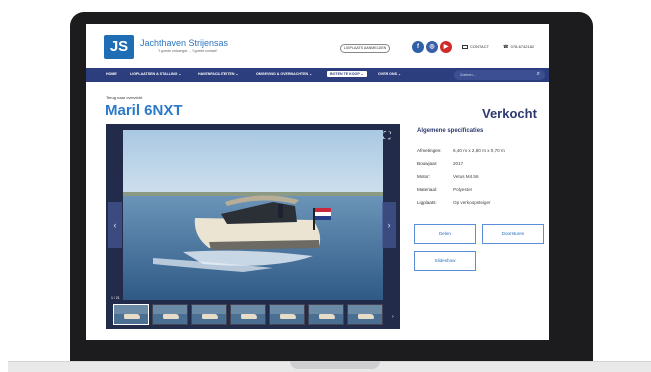 The image size is (651, 372). I want to click on spec-value: 6,40 m x 2,60 m x 0,70 m, so click(479, 150).